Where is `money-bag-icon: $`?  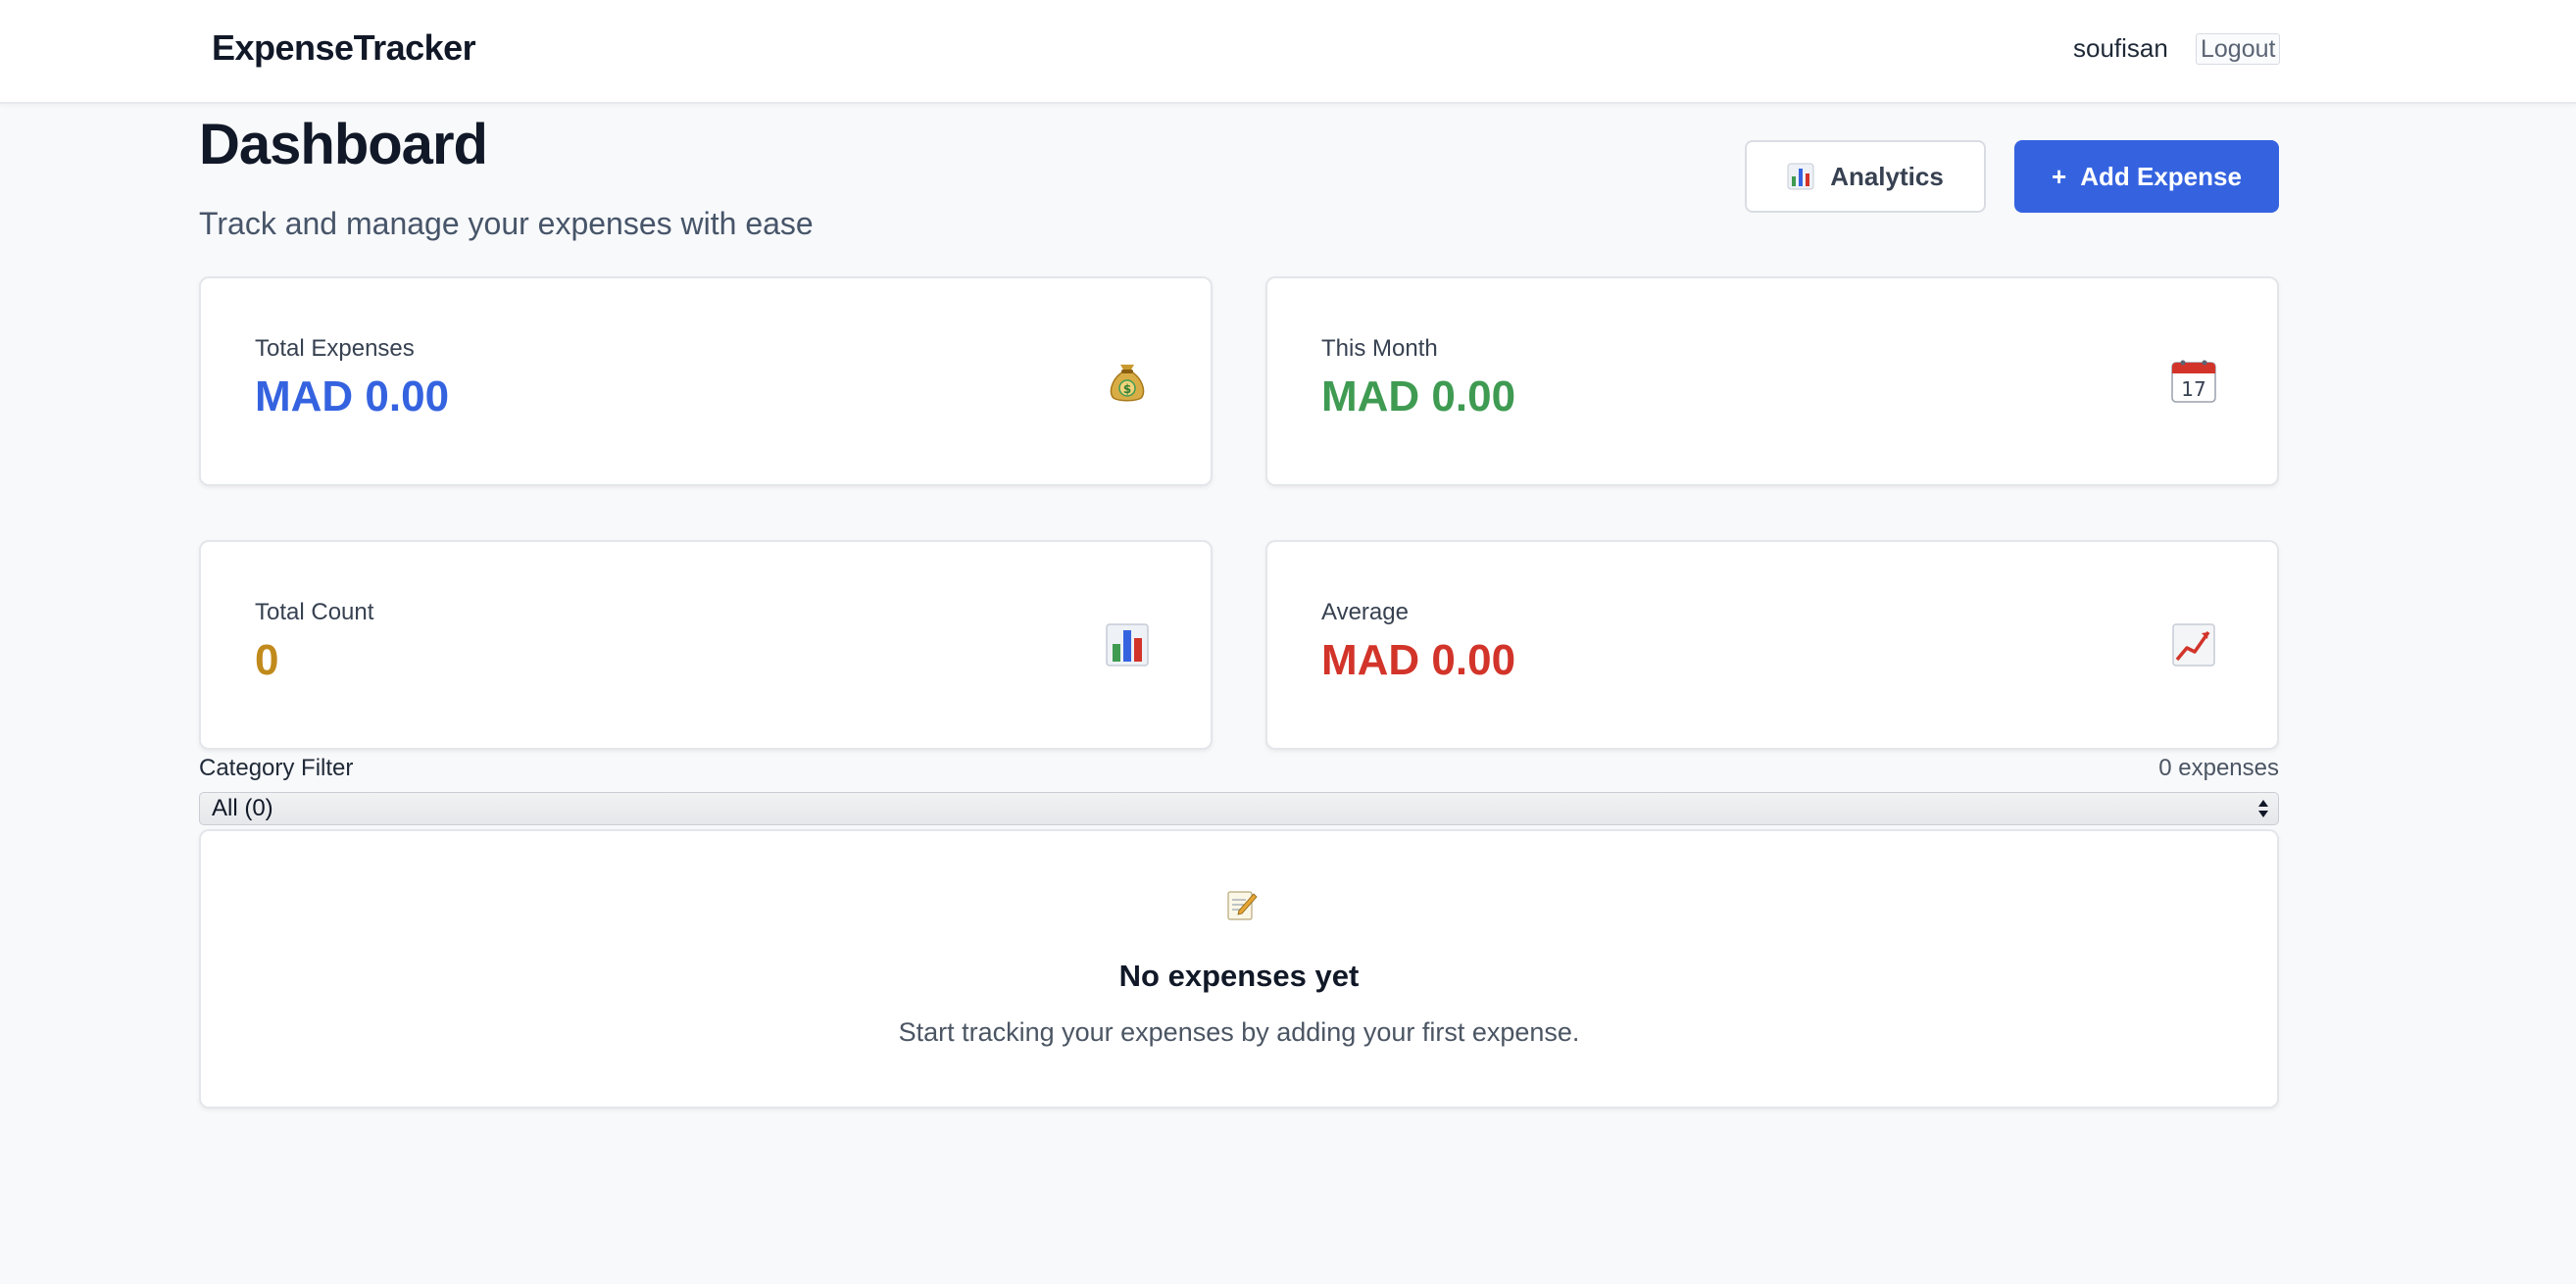 money-bag-icon: $ is located at coordinates (1127, 383).